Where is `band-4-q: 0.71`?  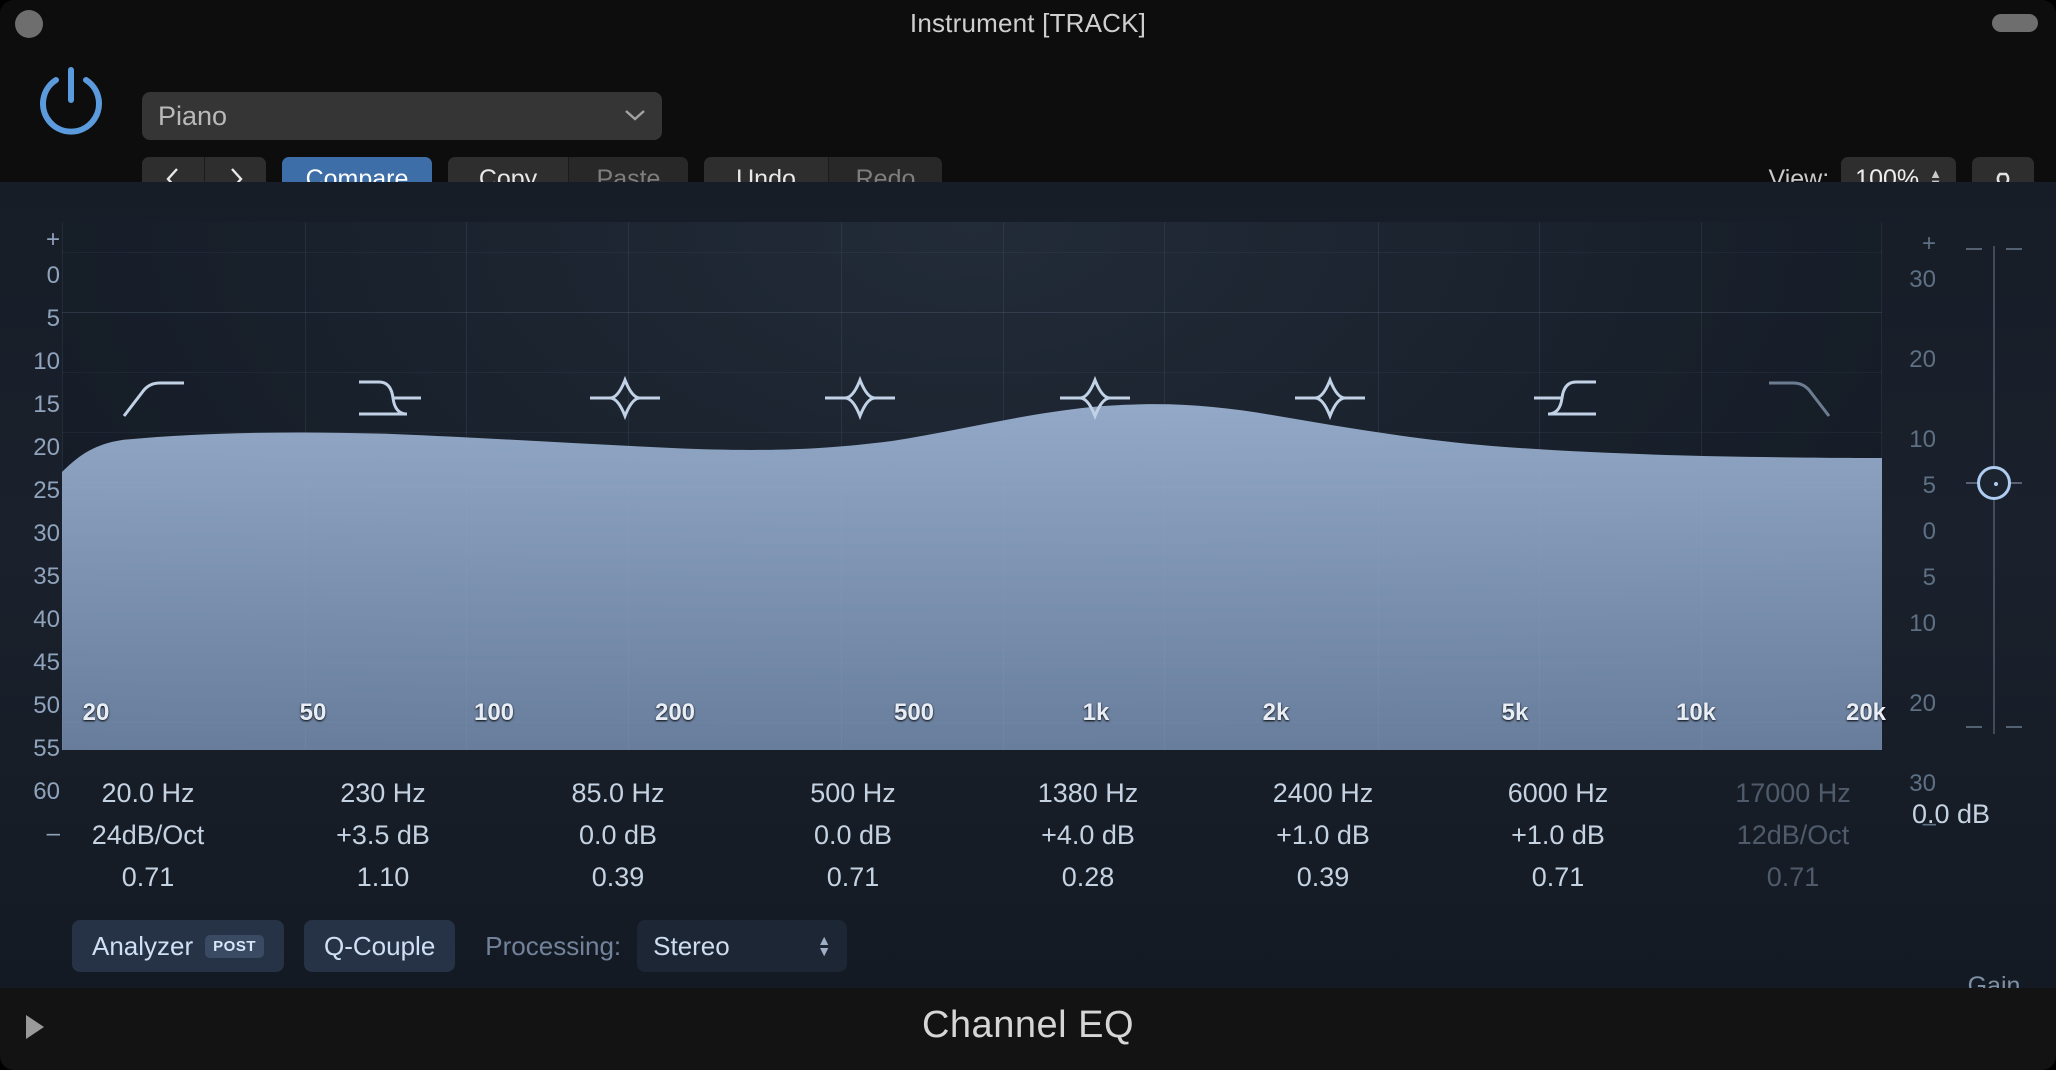 band-4-q: 0.71 is located at coordinates (853, 877).